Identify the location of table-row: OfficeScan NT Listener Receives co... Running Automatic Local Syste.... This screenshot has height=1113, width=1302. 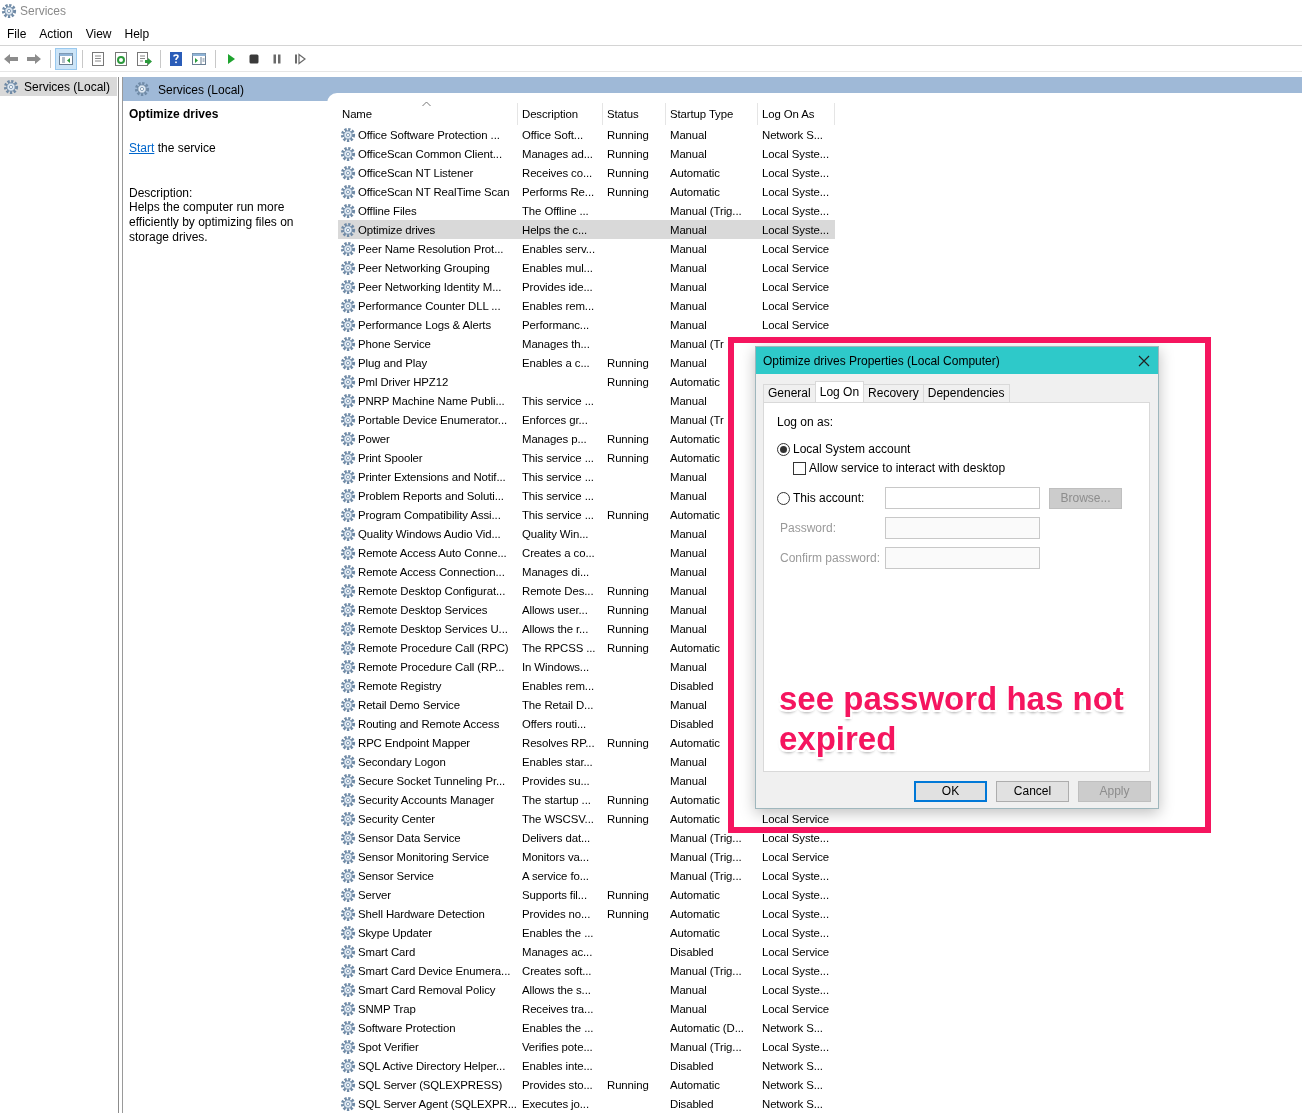
(586, 172).